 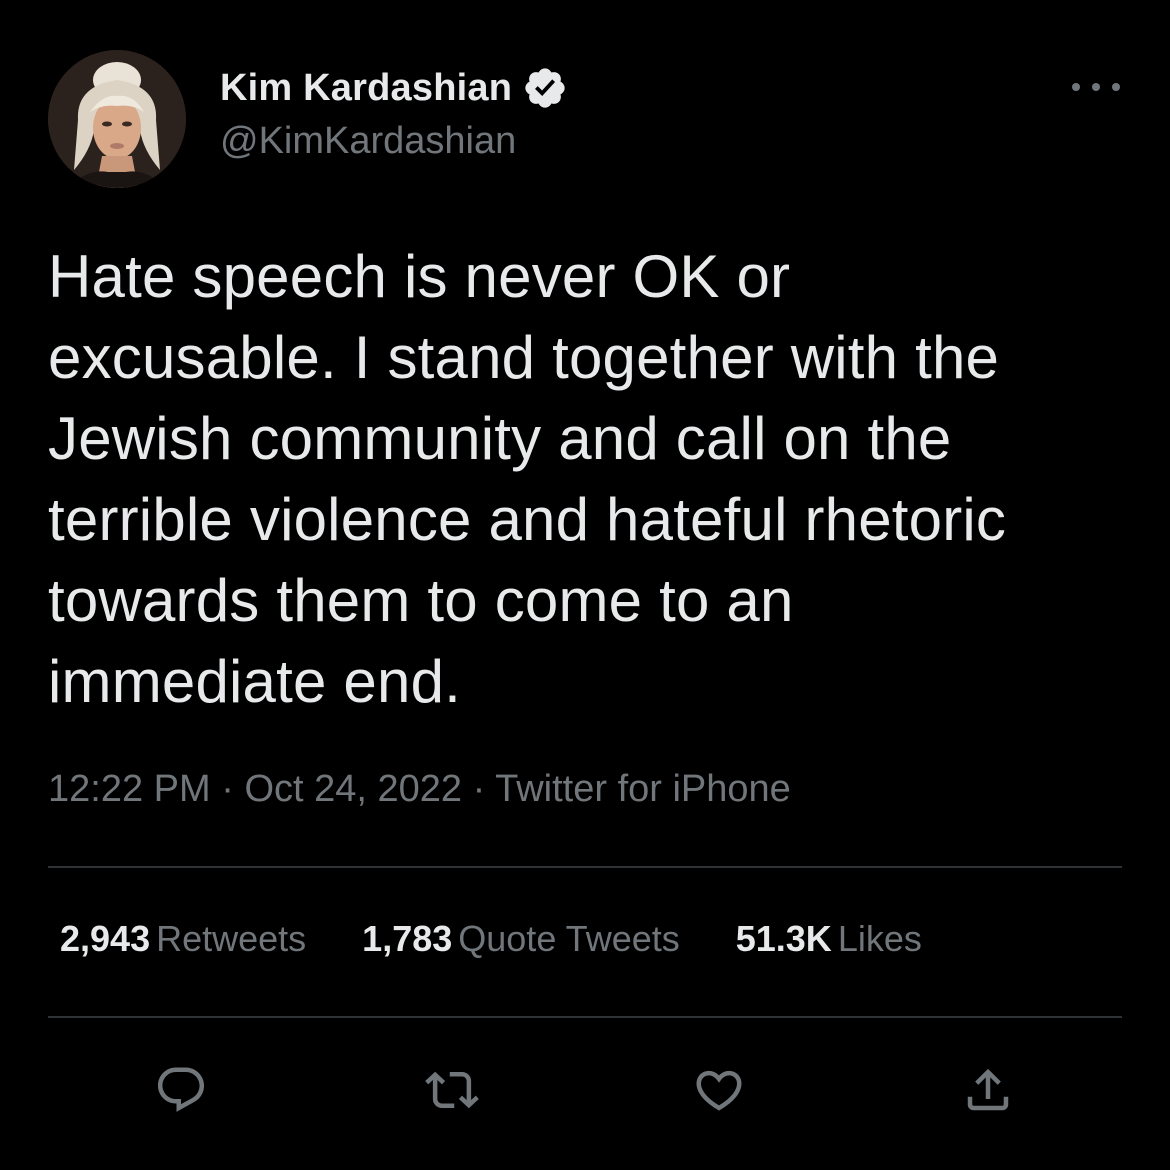 I want to click on likes-label: Likes, so click(x=879, y=938).